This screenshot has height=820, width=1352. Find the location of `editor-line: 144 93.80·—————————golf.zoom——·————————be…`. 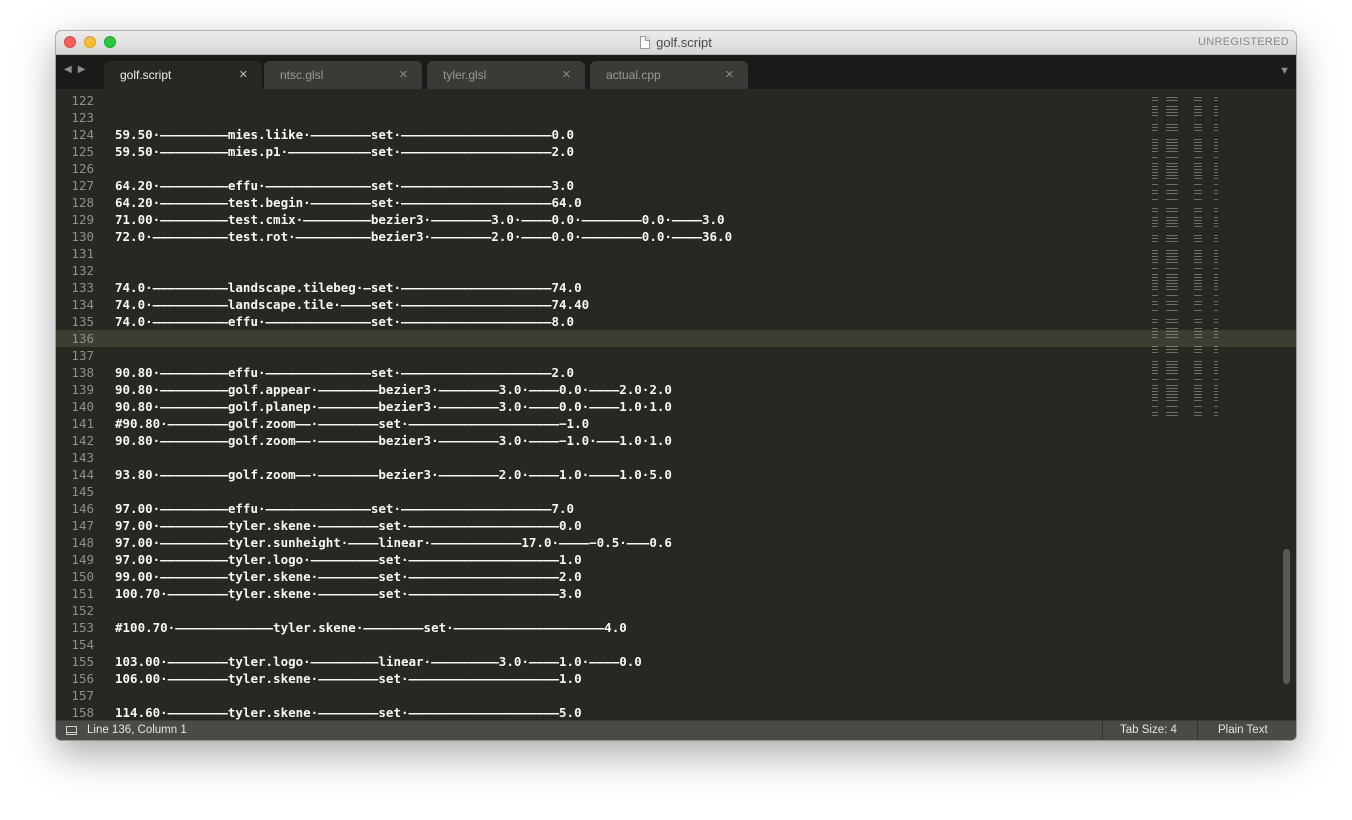

editor-line: 144 93.80·—————————golf.zoom——·————————be… is located at coordinates (676, 474).